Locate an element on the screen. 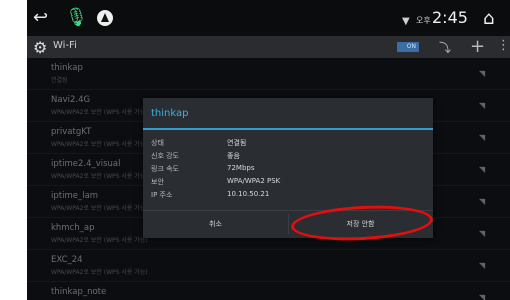  dialog-title: thinkap is located at coordinates (170, 113).